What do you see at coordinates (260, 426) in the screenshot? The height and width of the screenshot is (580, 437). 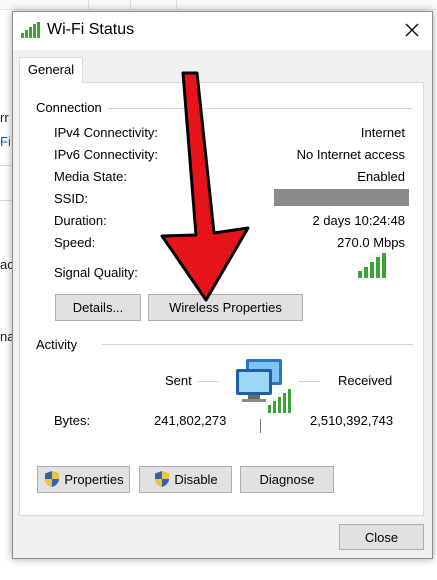 I see `activity-center-divider` at bounding box center [260, 426].